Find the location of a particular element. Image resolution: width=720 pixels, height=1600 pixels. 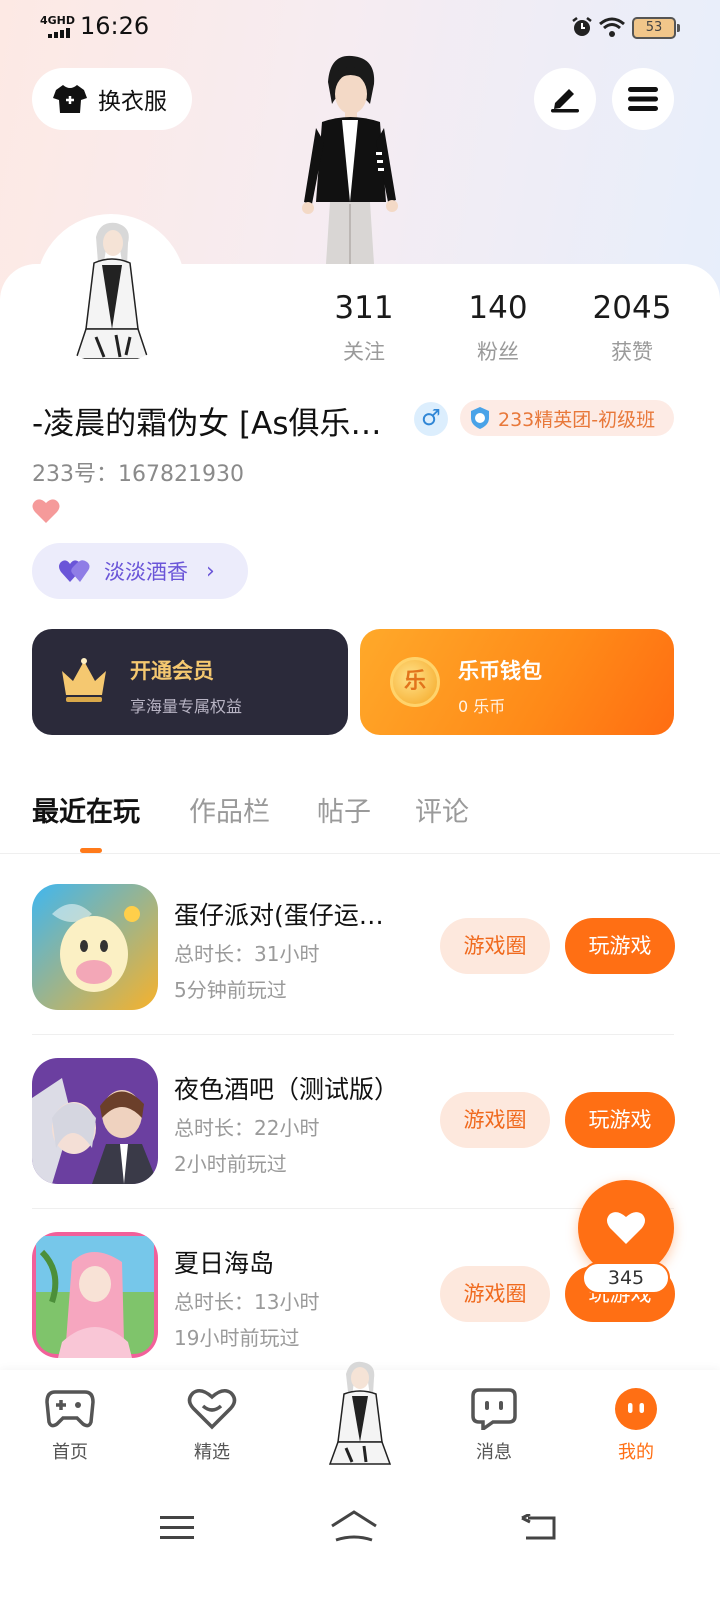

followers-label: 粉丝 is located at coordinates (498, 352).